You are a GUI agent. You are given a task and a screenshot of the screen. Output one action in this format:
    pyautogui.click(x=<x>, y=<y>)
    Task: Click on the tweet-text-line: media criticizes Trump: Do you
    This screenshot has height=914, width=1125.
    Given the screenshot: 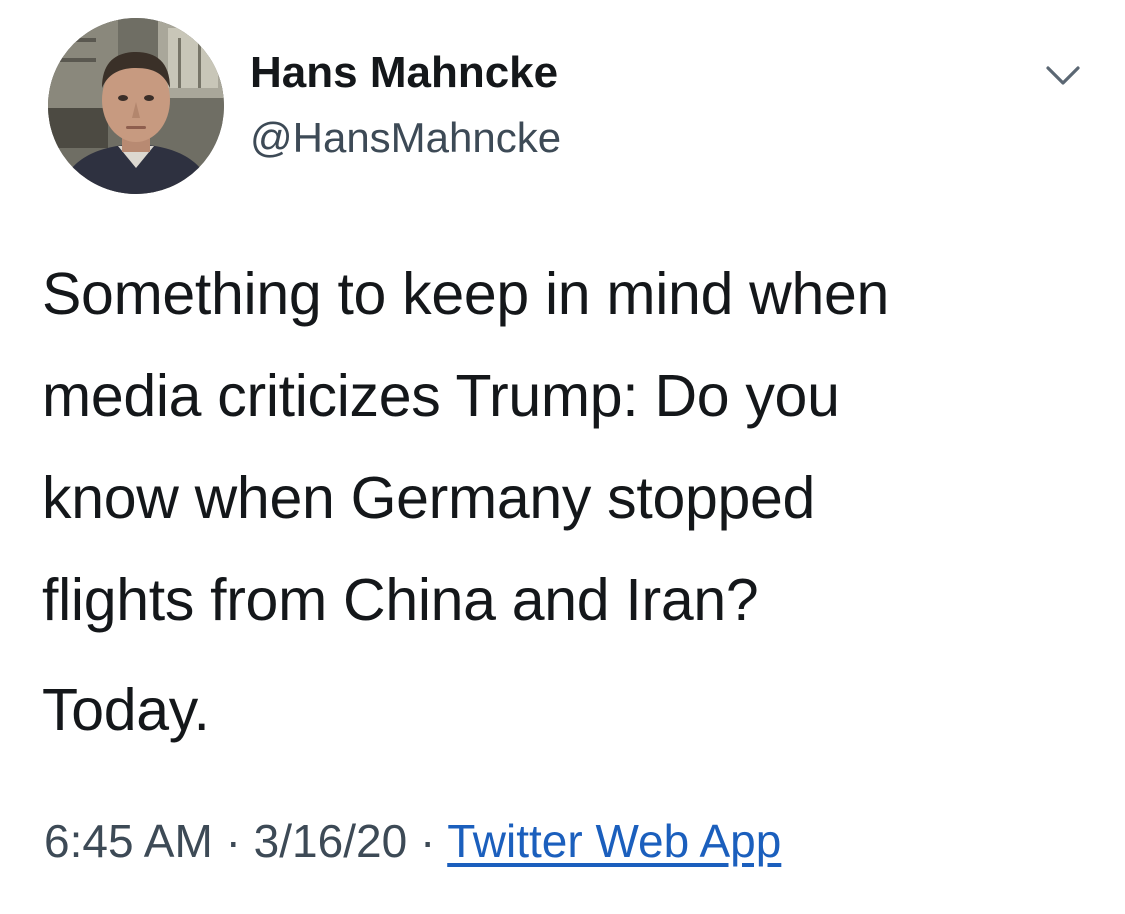 What is the action you would take?
    pyautogui.click(x=441, y=396)
    